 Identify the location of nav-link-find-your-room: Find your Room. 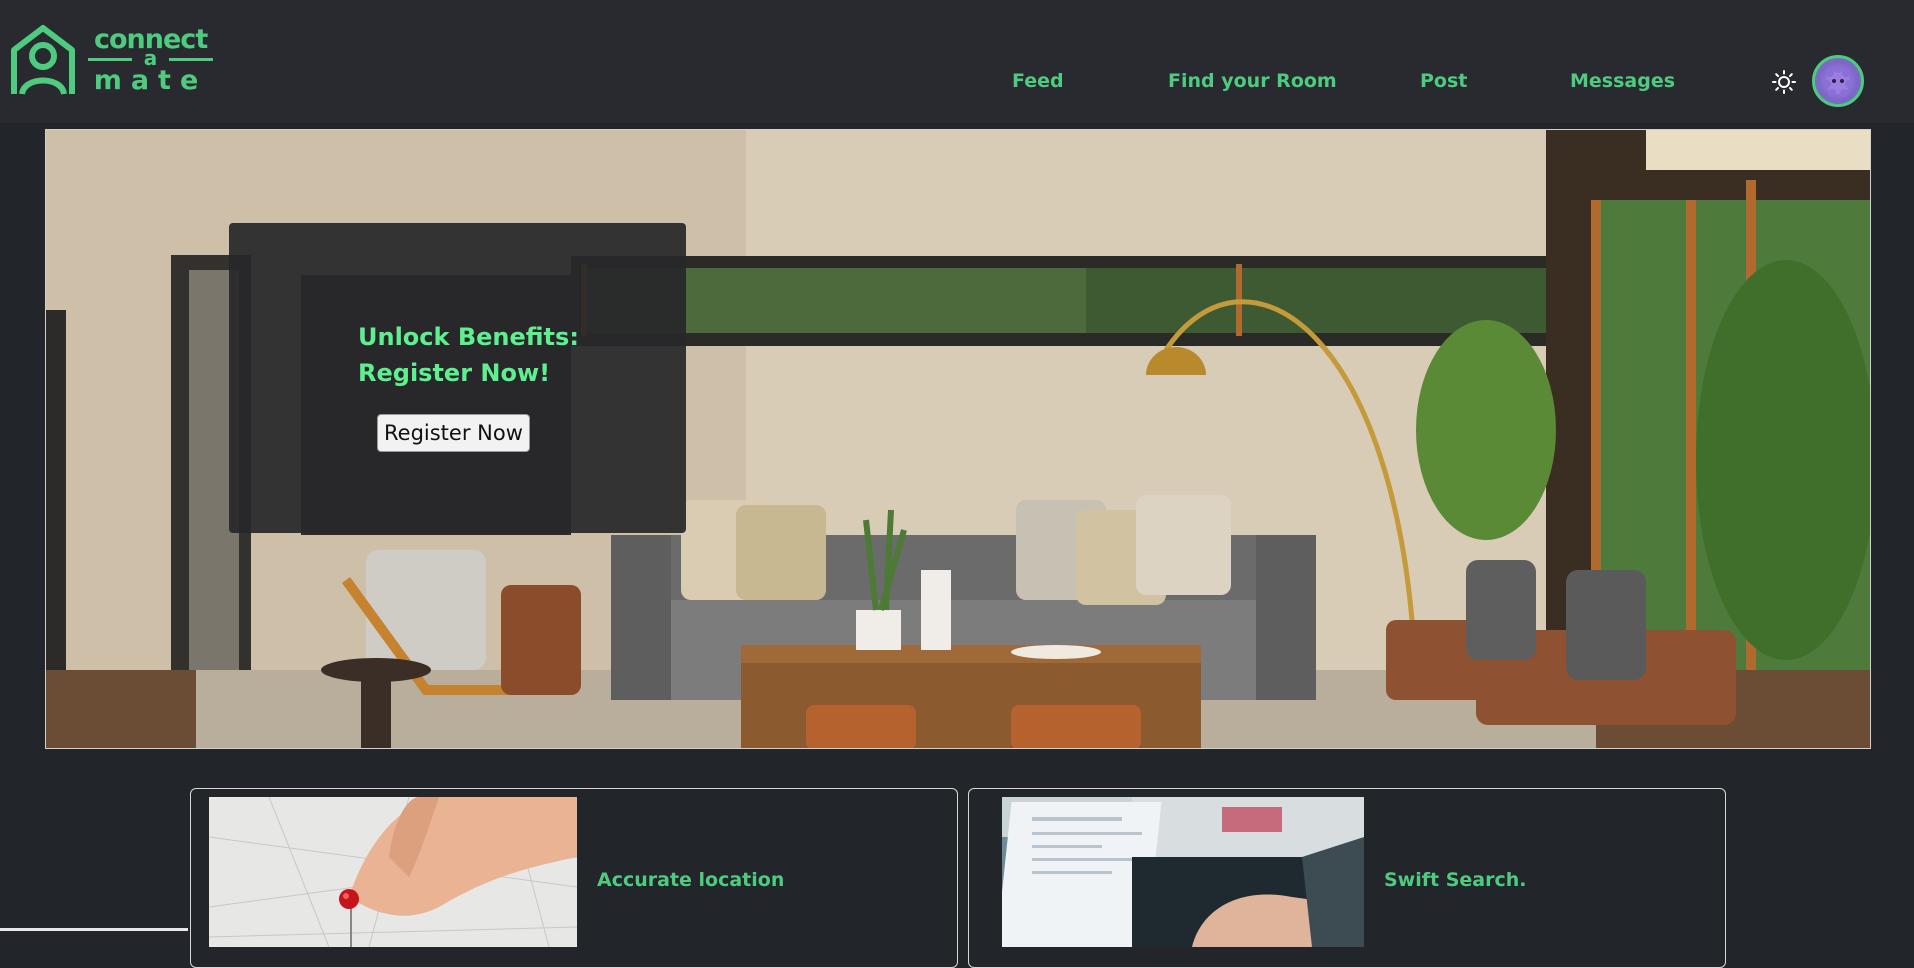
(1252, 81).